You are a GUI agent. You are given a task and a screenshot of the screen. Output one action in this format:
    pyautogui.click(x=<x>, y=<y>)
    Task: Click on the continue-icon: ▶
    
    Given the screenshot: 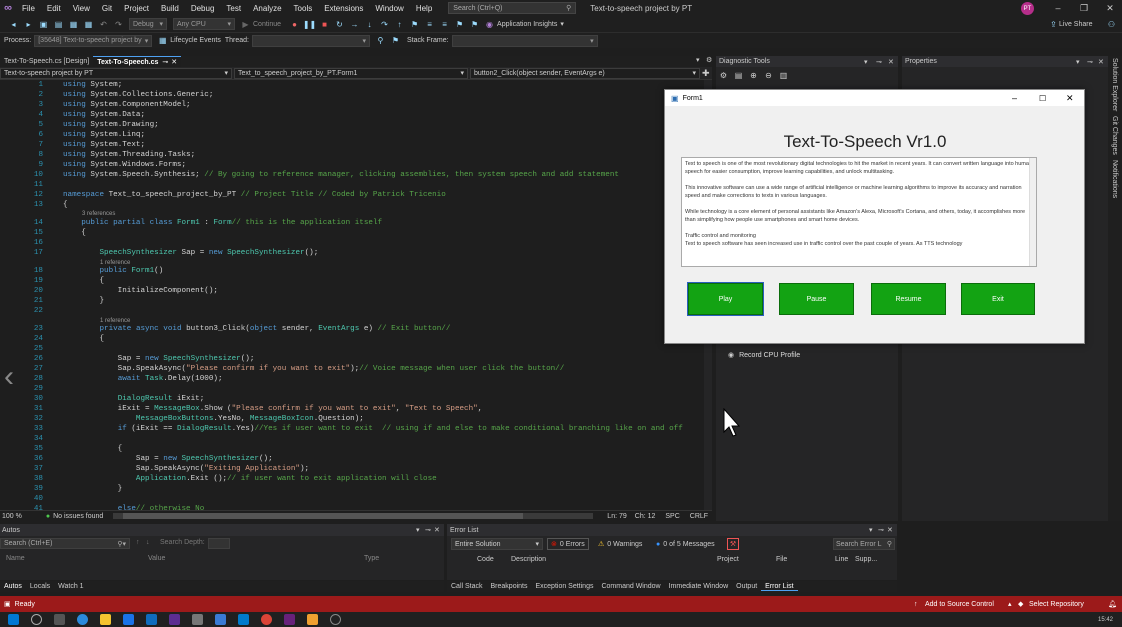 What is the action you would take?
    pyautogui.click(x=245, y=24)
    